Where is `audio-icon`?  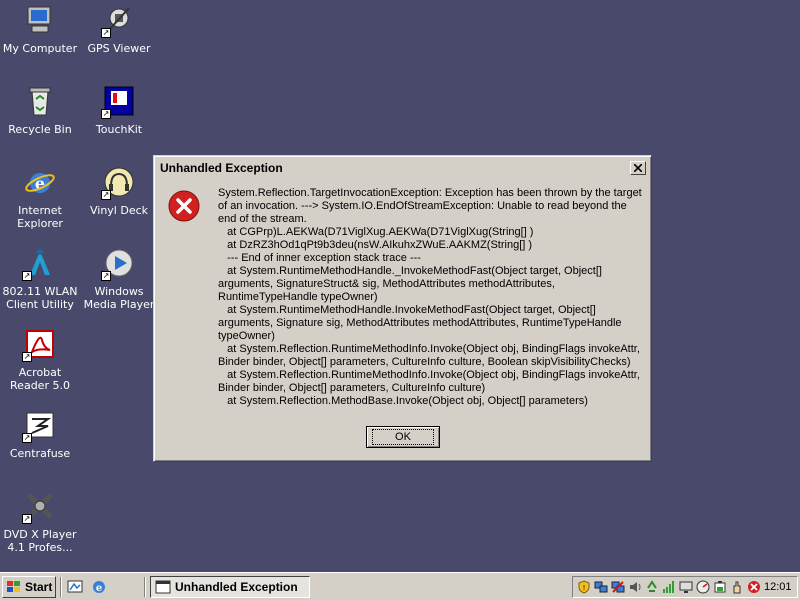 audio-icon is located at coordinates (635, 587).